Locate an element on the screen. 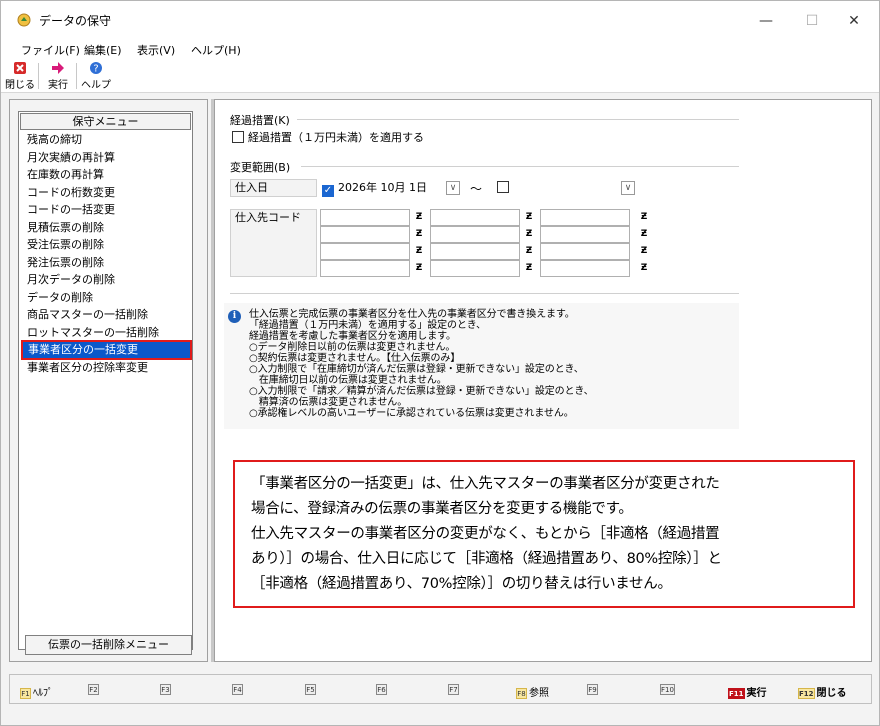 The height and width of the screenshot is (726, 880). help-tool-label: ヘルプ is located at coordinates (96, 85).